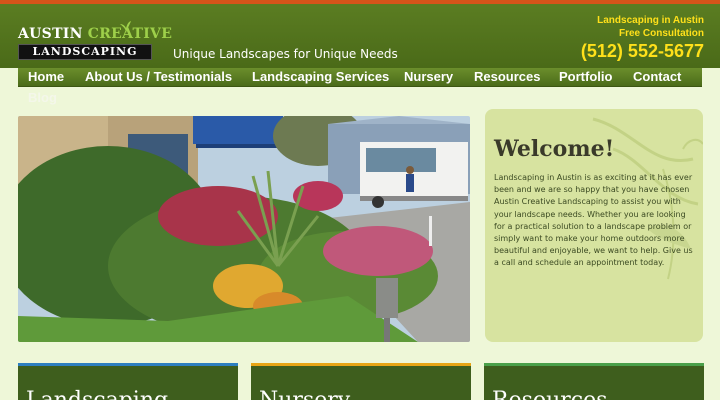 The image size is (720, 400). I want to click on feature-box-resources: Resources, so click(594, 381).